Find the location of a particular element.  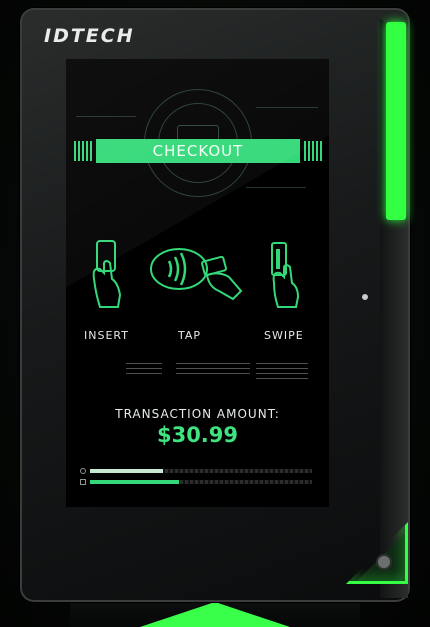

progress-marker-square is located at coordinates (83, 482).